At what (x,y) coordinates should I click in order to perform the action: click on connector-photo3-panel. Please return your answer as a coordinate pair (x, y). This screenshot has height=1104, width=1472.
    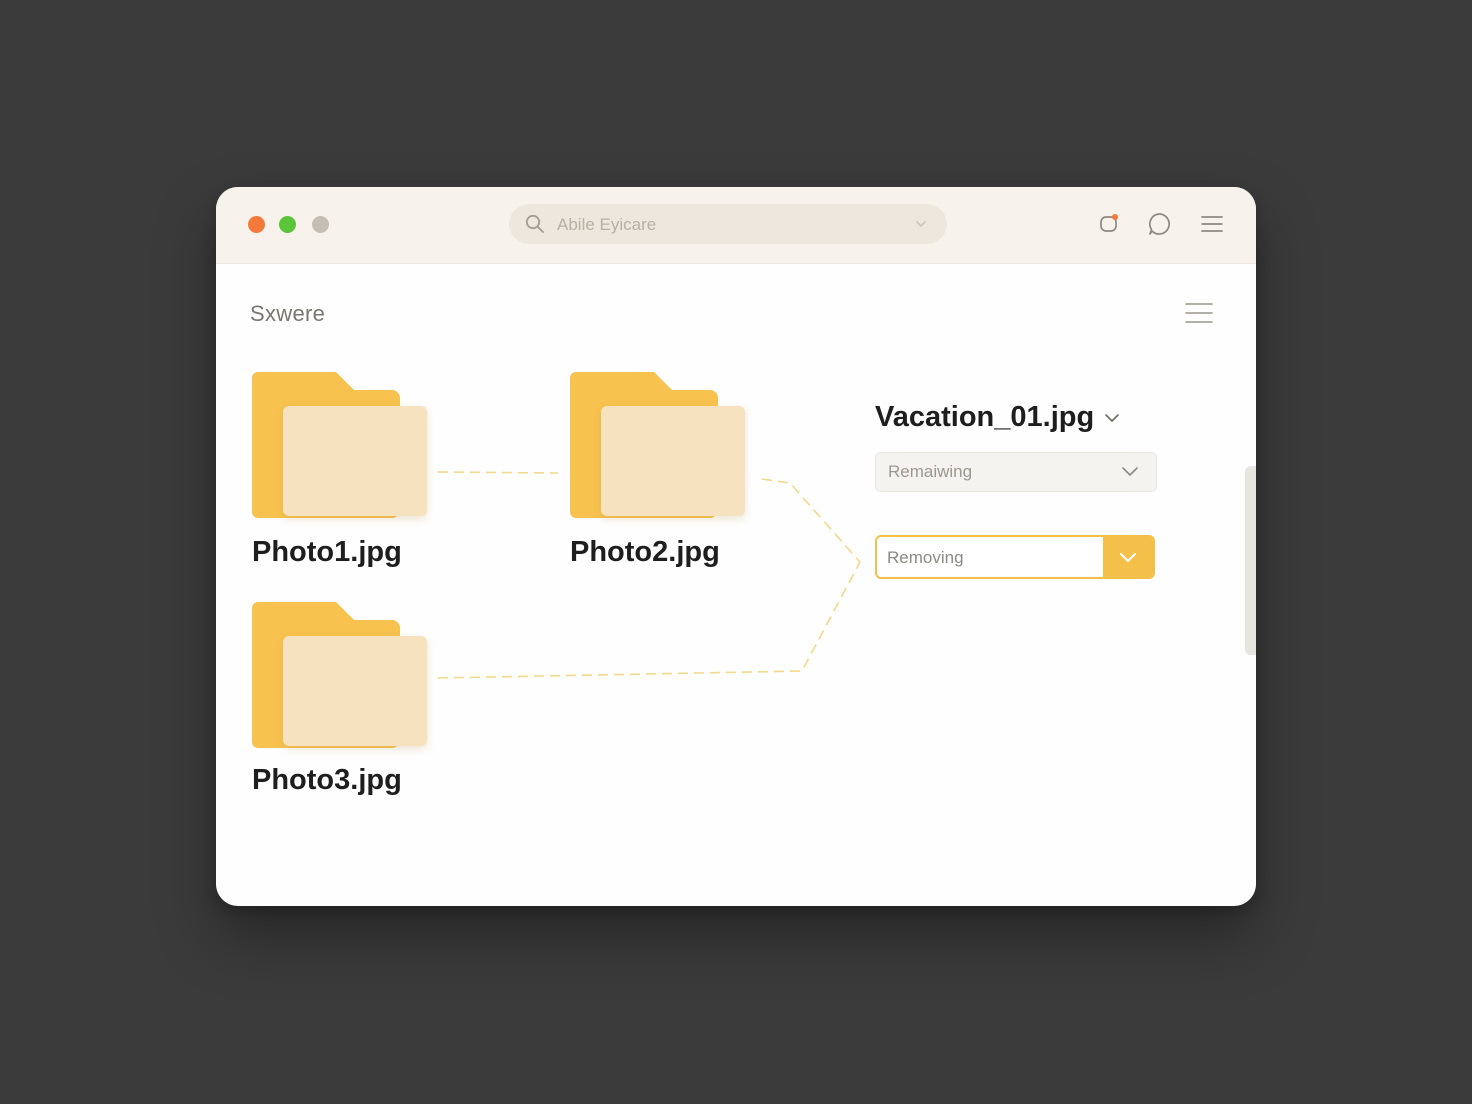
    Looking at the image, I should click on (649, 620).